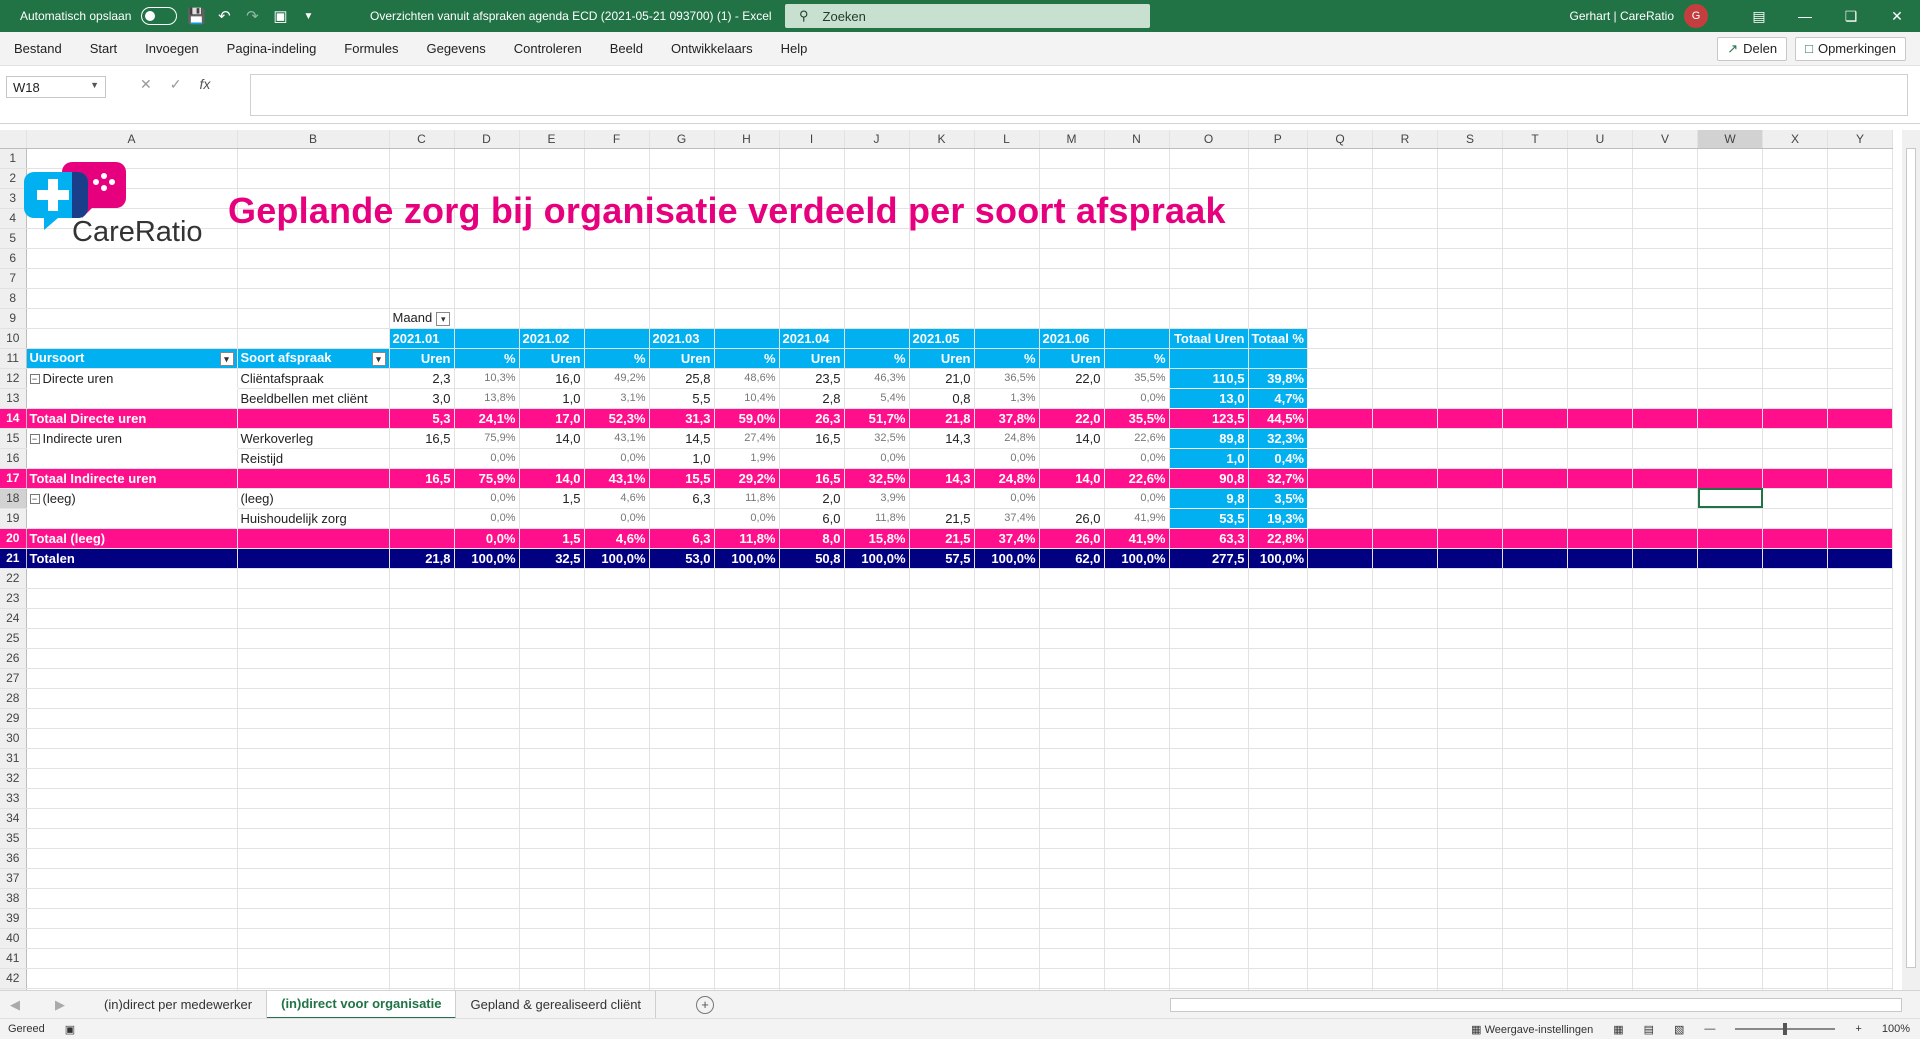 The image size is (1920, 1039). I want to click on column-header: X, so click(1795, 139).